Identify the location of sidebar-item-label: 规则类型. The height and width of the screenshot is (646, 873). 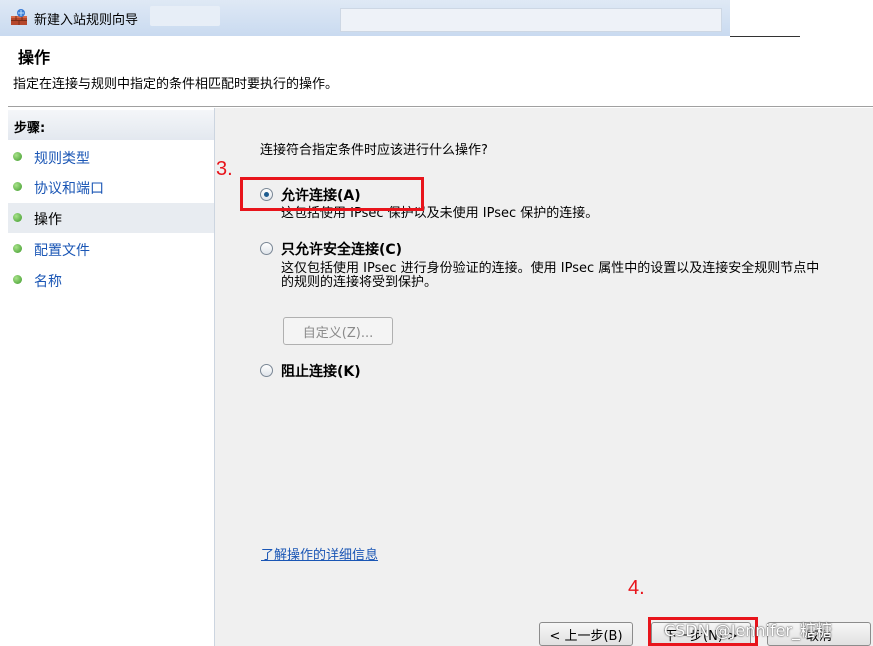
(62, 159).